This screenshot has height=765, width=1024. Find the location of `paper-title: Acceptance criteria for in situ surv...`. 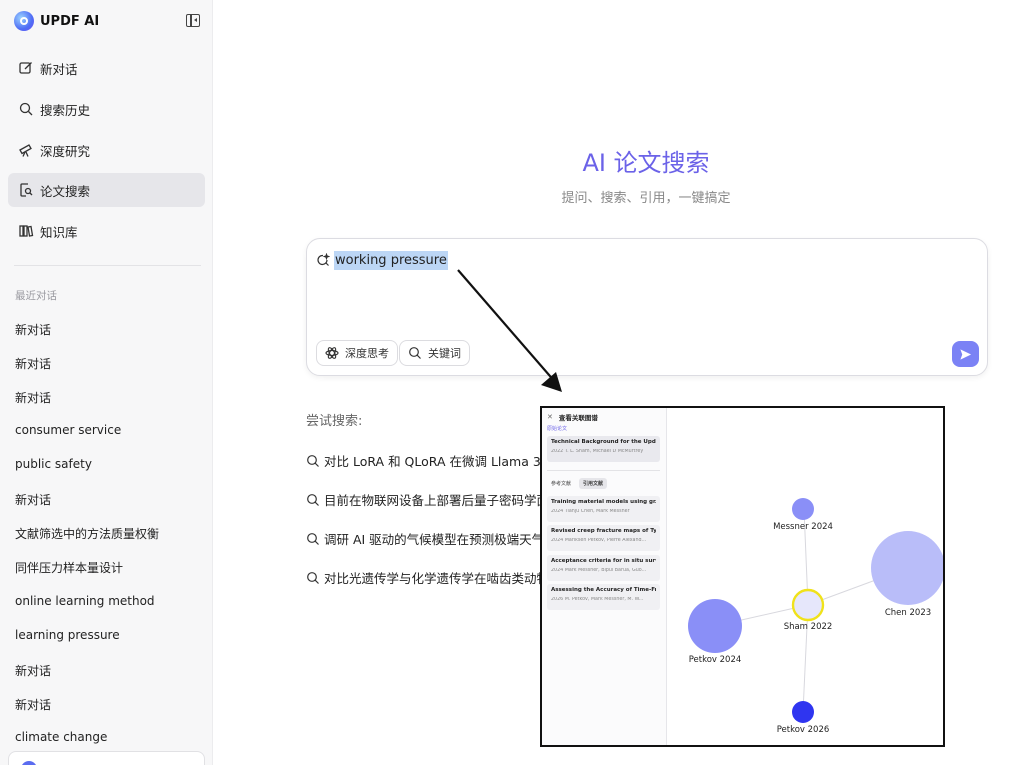

paper-title: Acceptance criteria for in situ surv... is located at coordinates (603, 561).